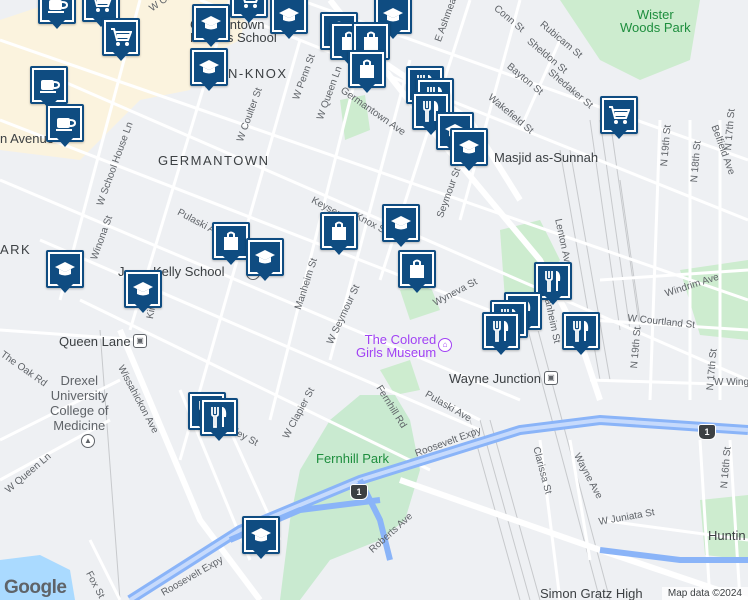 The image size is (748, 600). Describe the element at coordinates (546, 157) in the screenshot. I see `poi-label: Masjid as-Sunnah` at that location.